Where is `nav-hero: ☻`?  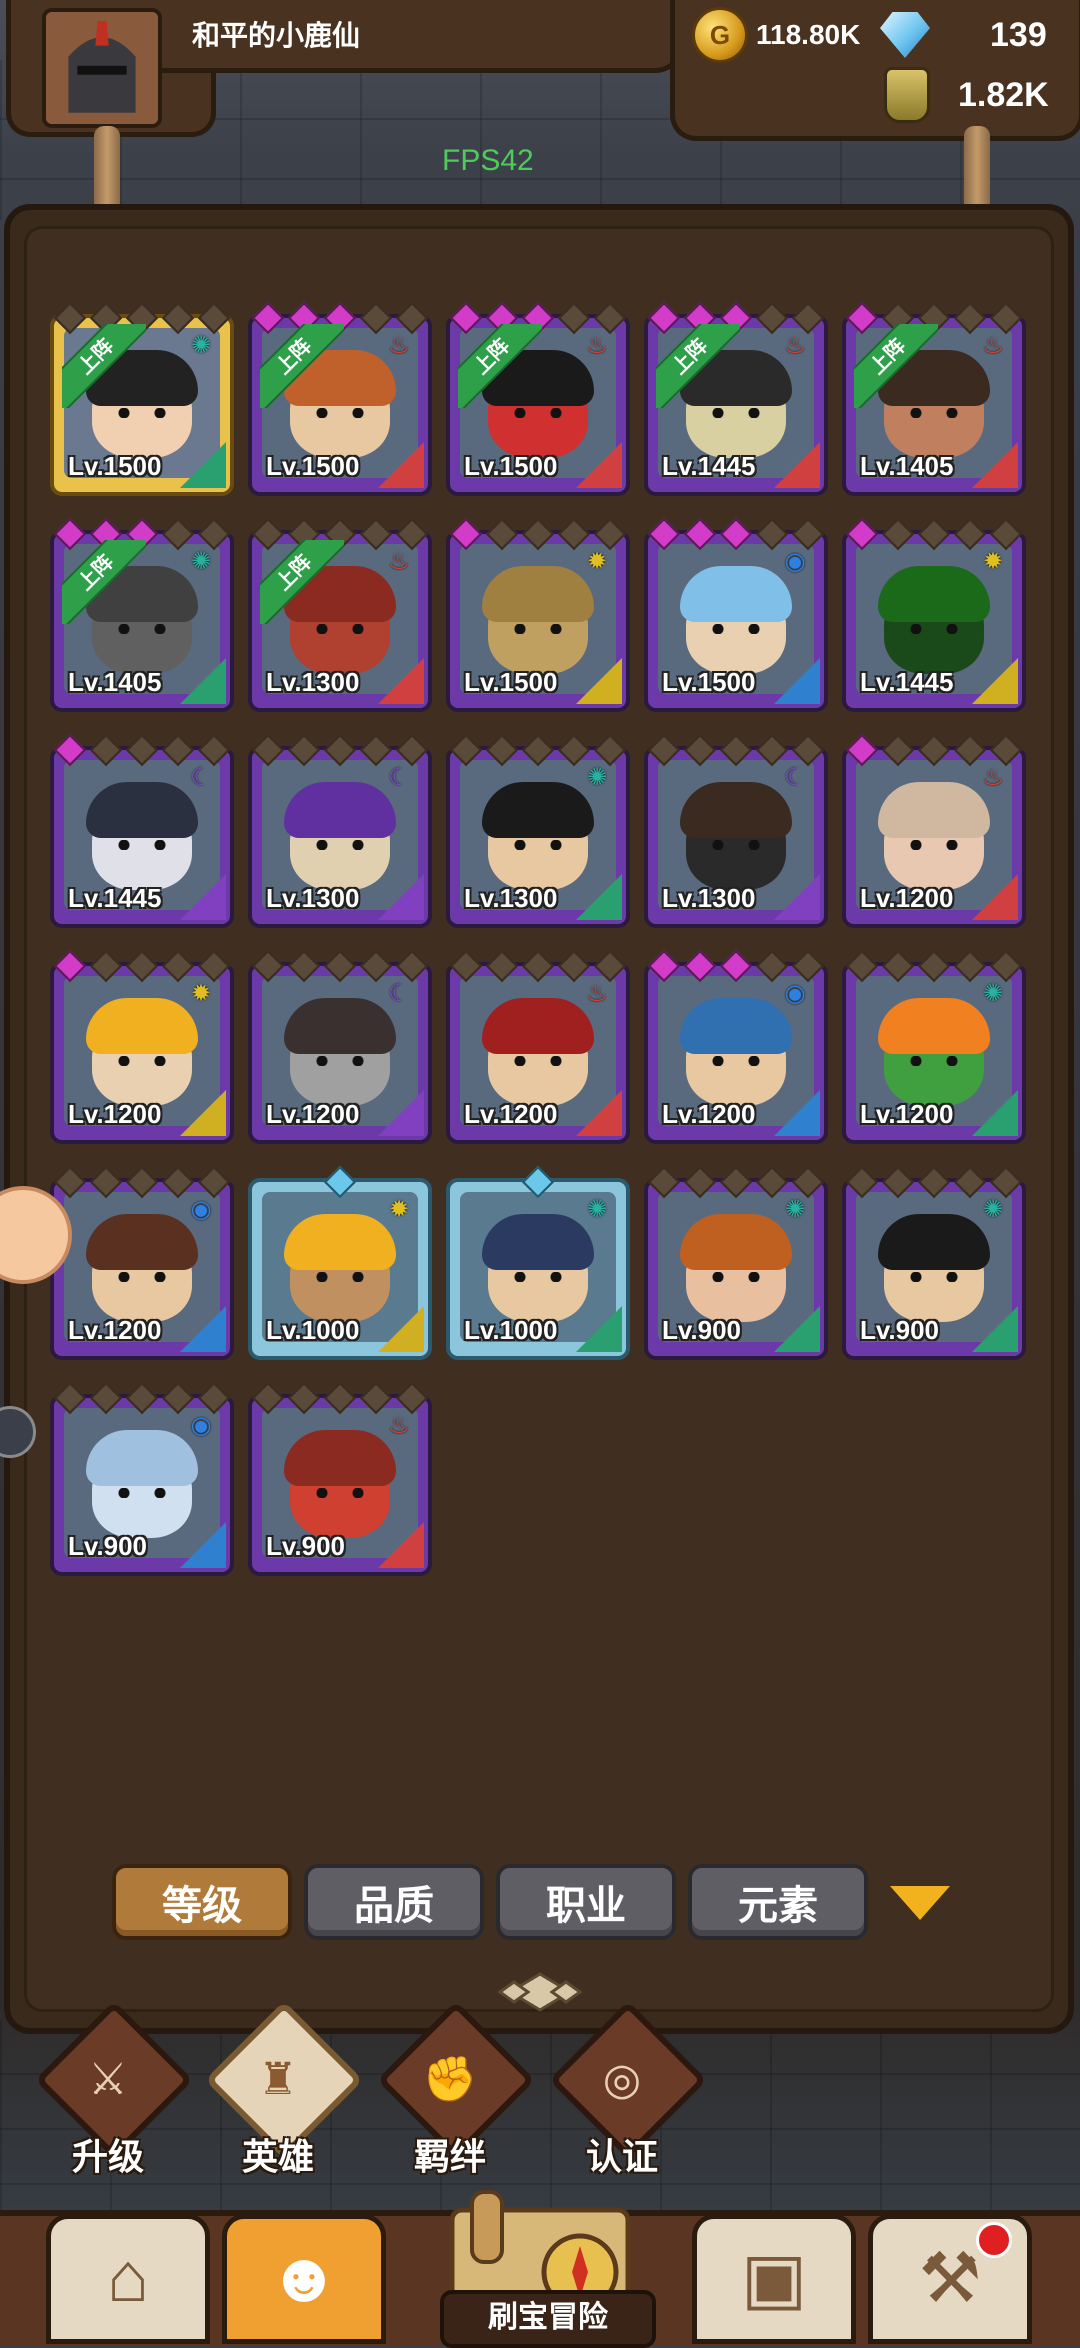 nav-hero: ☻ is located at coordinates (304, 2279).